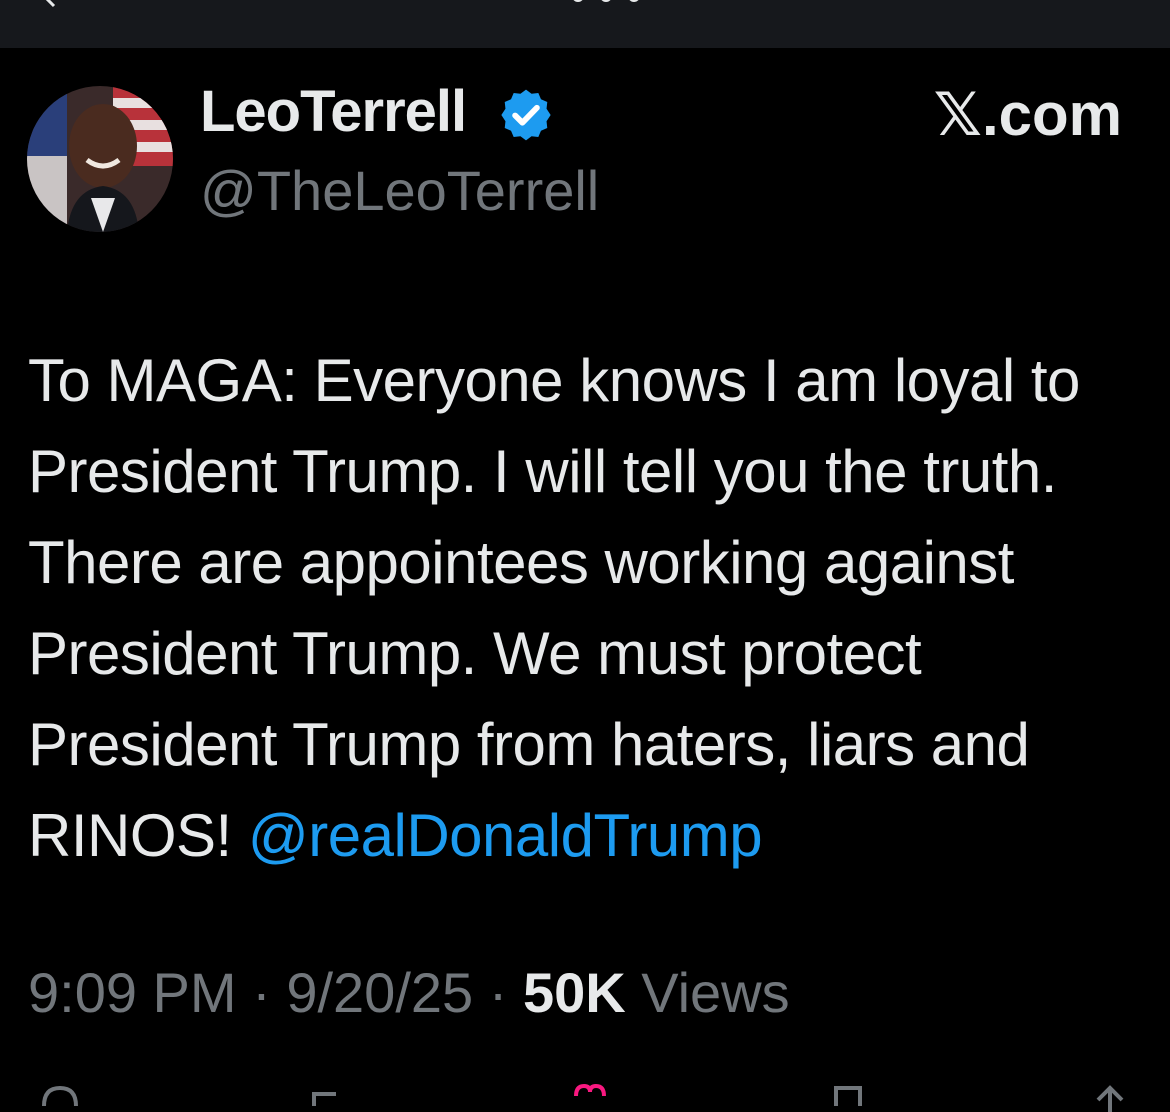  What do you see at coordinates (505, 835) in the screenshot?
I see `mention-link: @realDonaldTrump` at bounding box center [505, 835].